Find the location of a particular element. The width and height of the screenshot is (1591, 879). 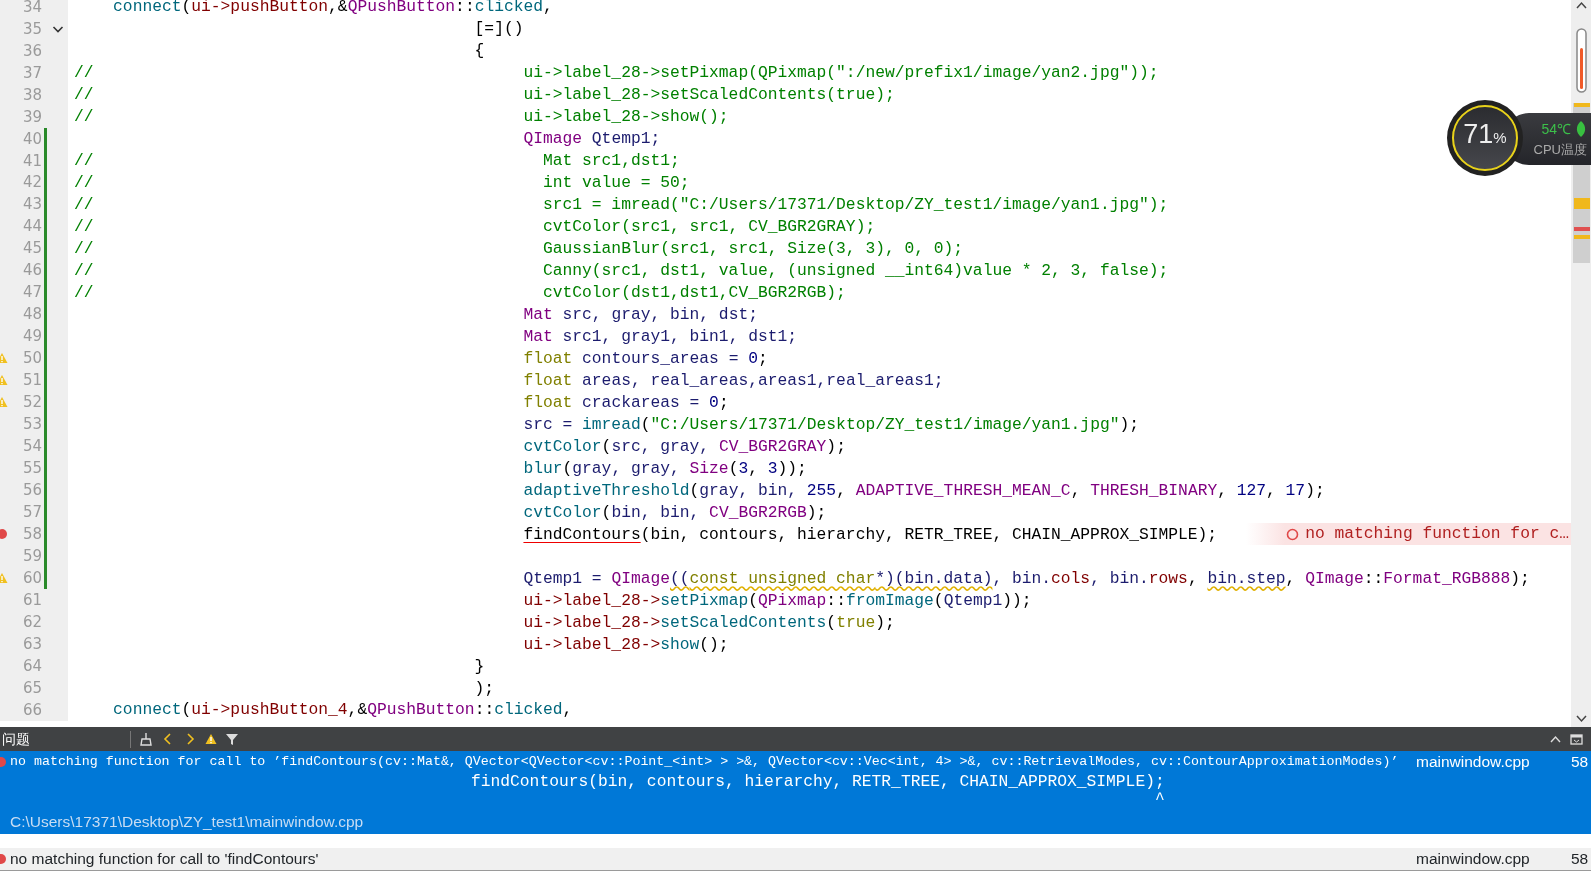

code-line: QImage Qtemp1; is located at coordinates (591, 139).